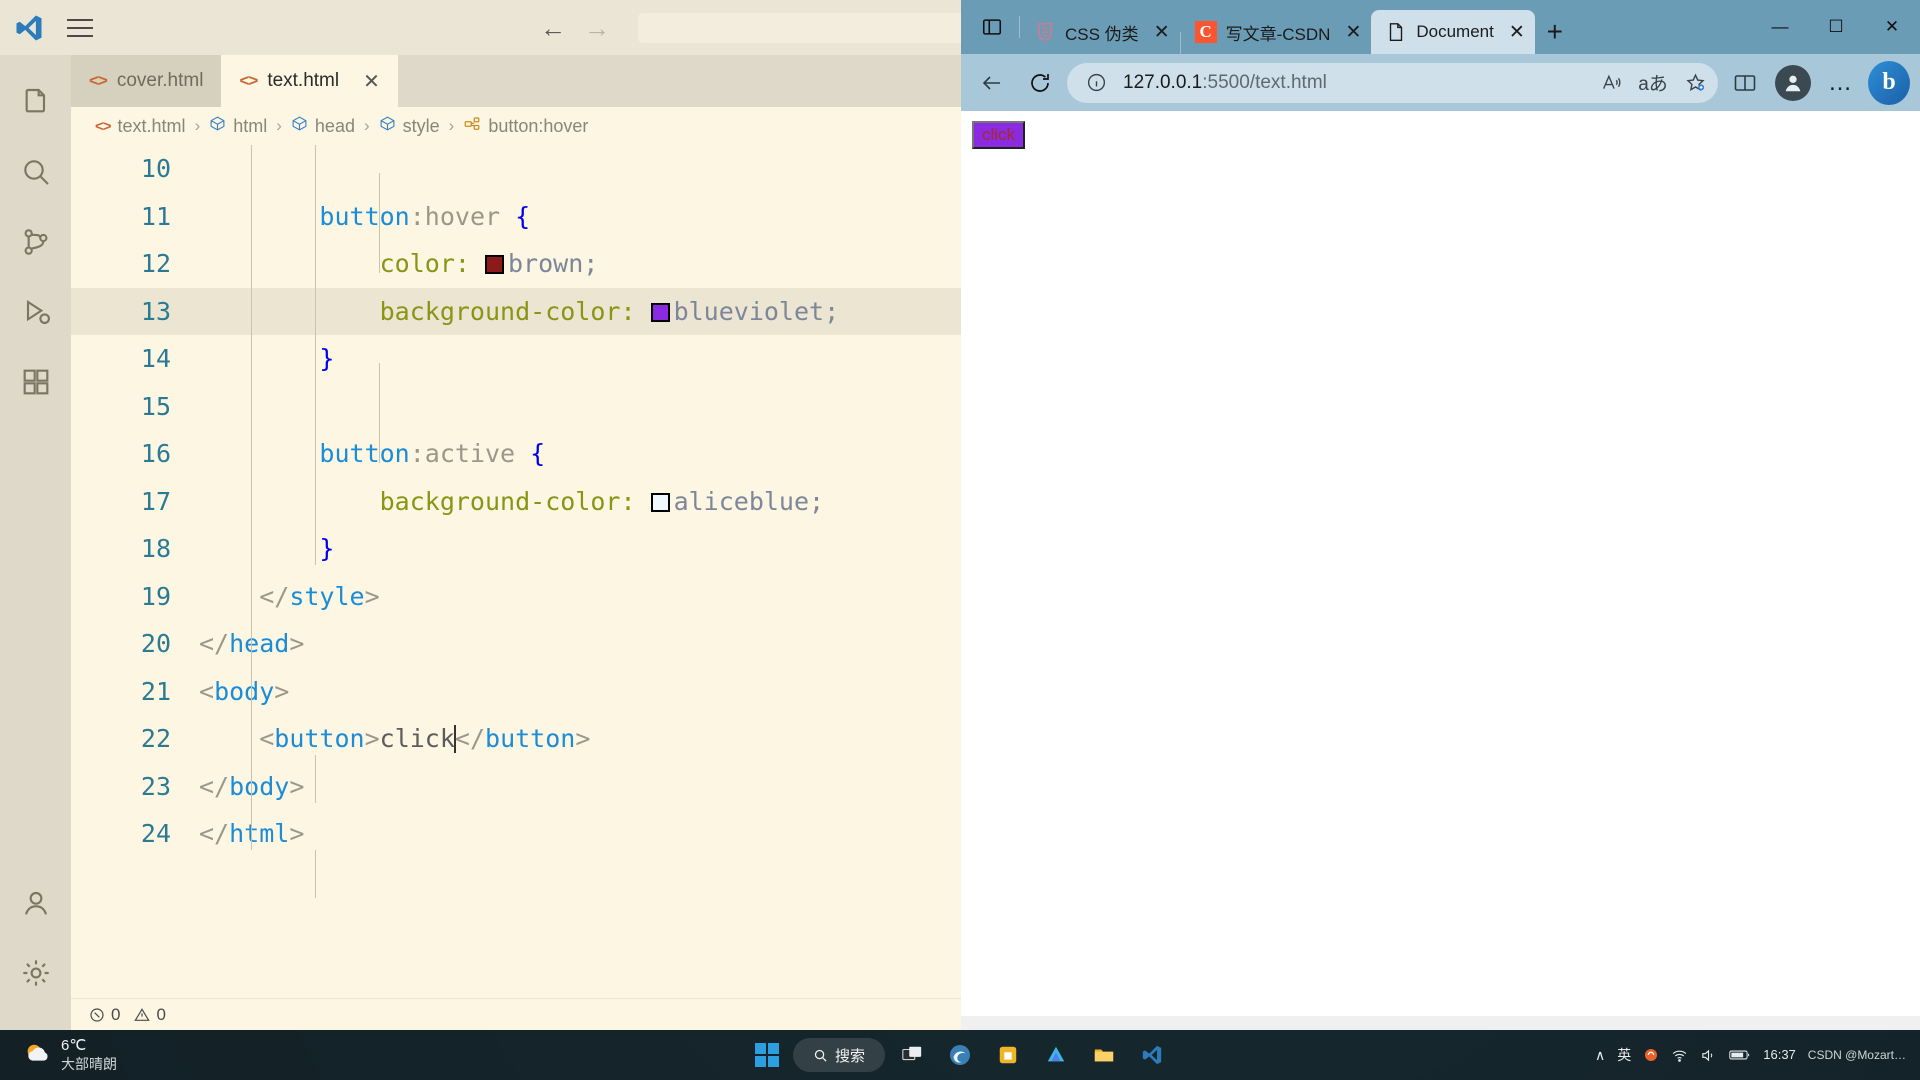  Describe the element at coordinates (1695, 83) in the screenshot. I see `favorite-star-icon` at that location.